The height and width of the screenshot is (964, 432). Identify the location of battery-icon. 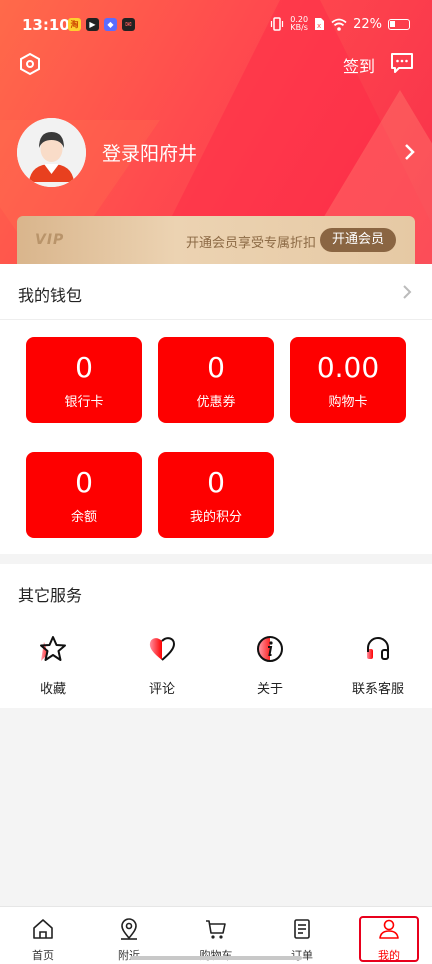
(399, 24).